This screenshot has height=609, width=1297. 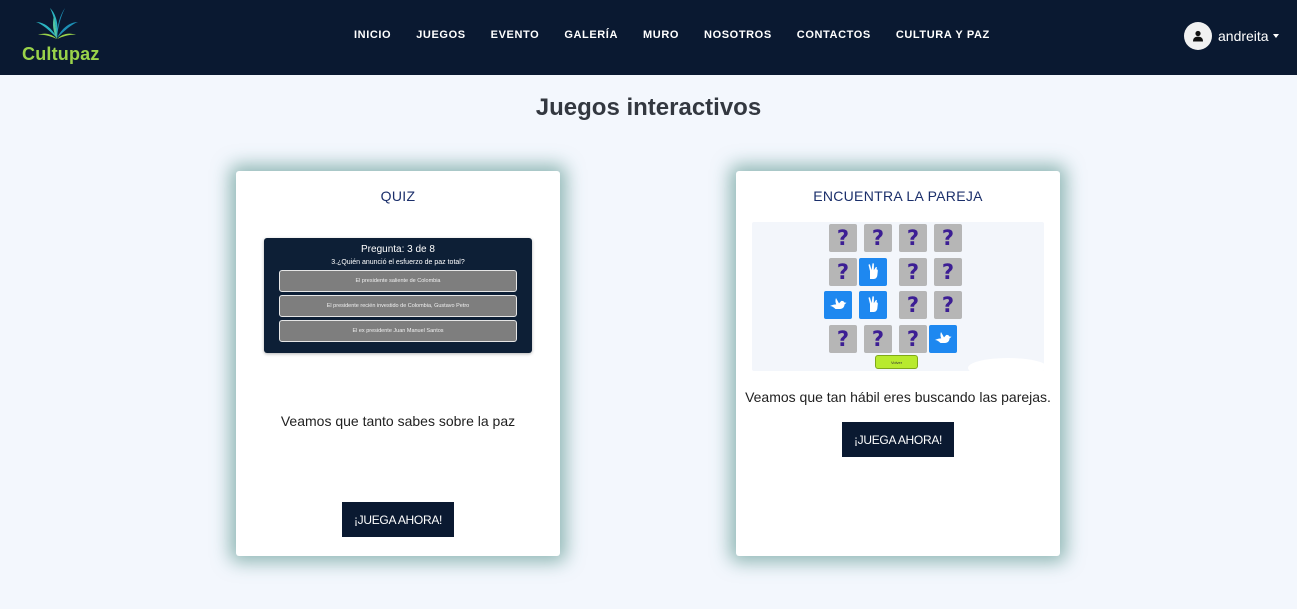 What do you see at coordinates (398, 331) in the screenshot?
I see `quiz-preview-option: El ex presidente Juan Manuel Santos` at bounding box center [398, 331].